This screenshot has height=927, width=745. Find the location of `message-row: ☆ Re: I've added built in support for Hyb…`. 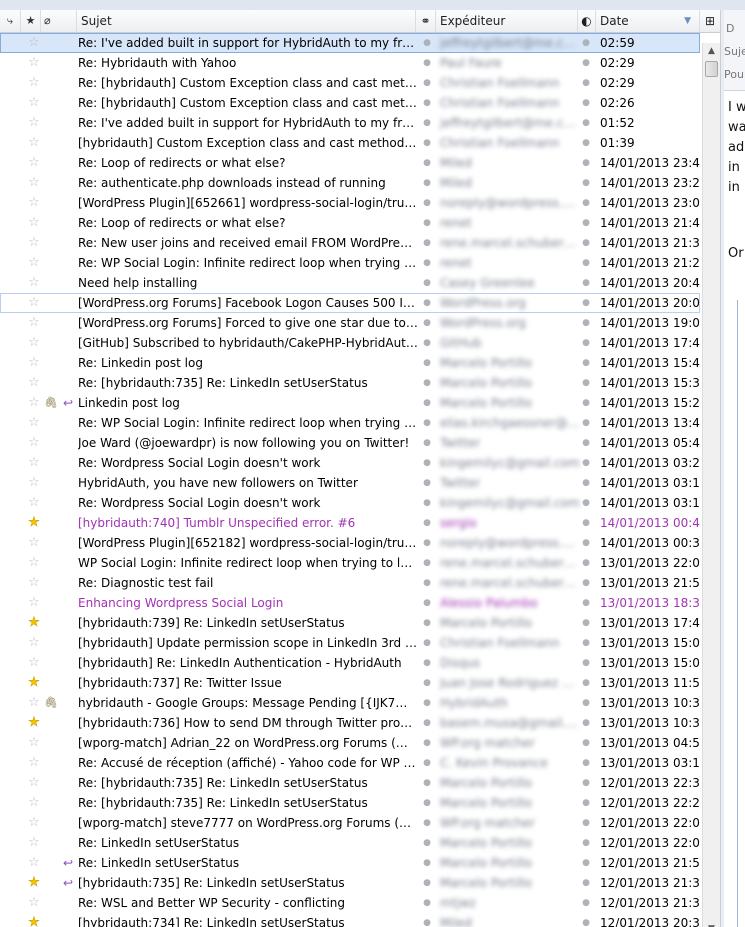

message-row: ☆ Re: I've added built in support for Hyb… is located at coordinates (350, 123).